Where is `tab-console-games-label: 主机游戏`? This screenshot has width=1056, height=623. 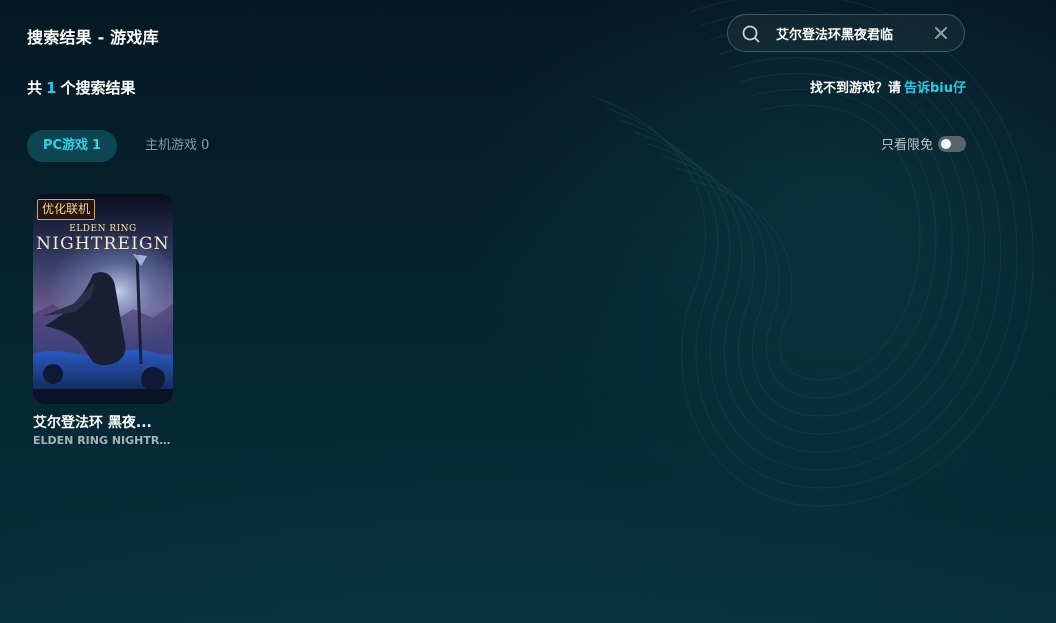 tab-console-games-label: 主机游戏 is located at coordinates (171, 145).